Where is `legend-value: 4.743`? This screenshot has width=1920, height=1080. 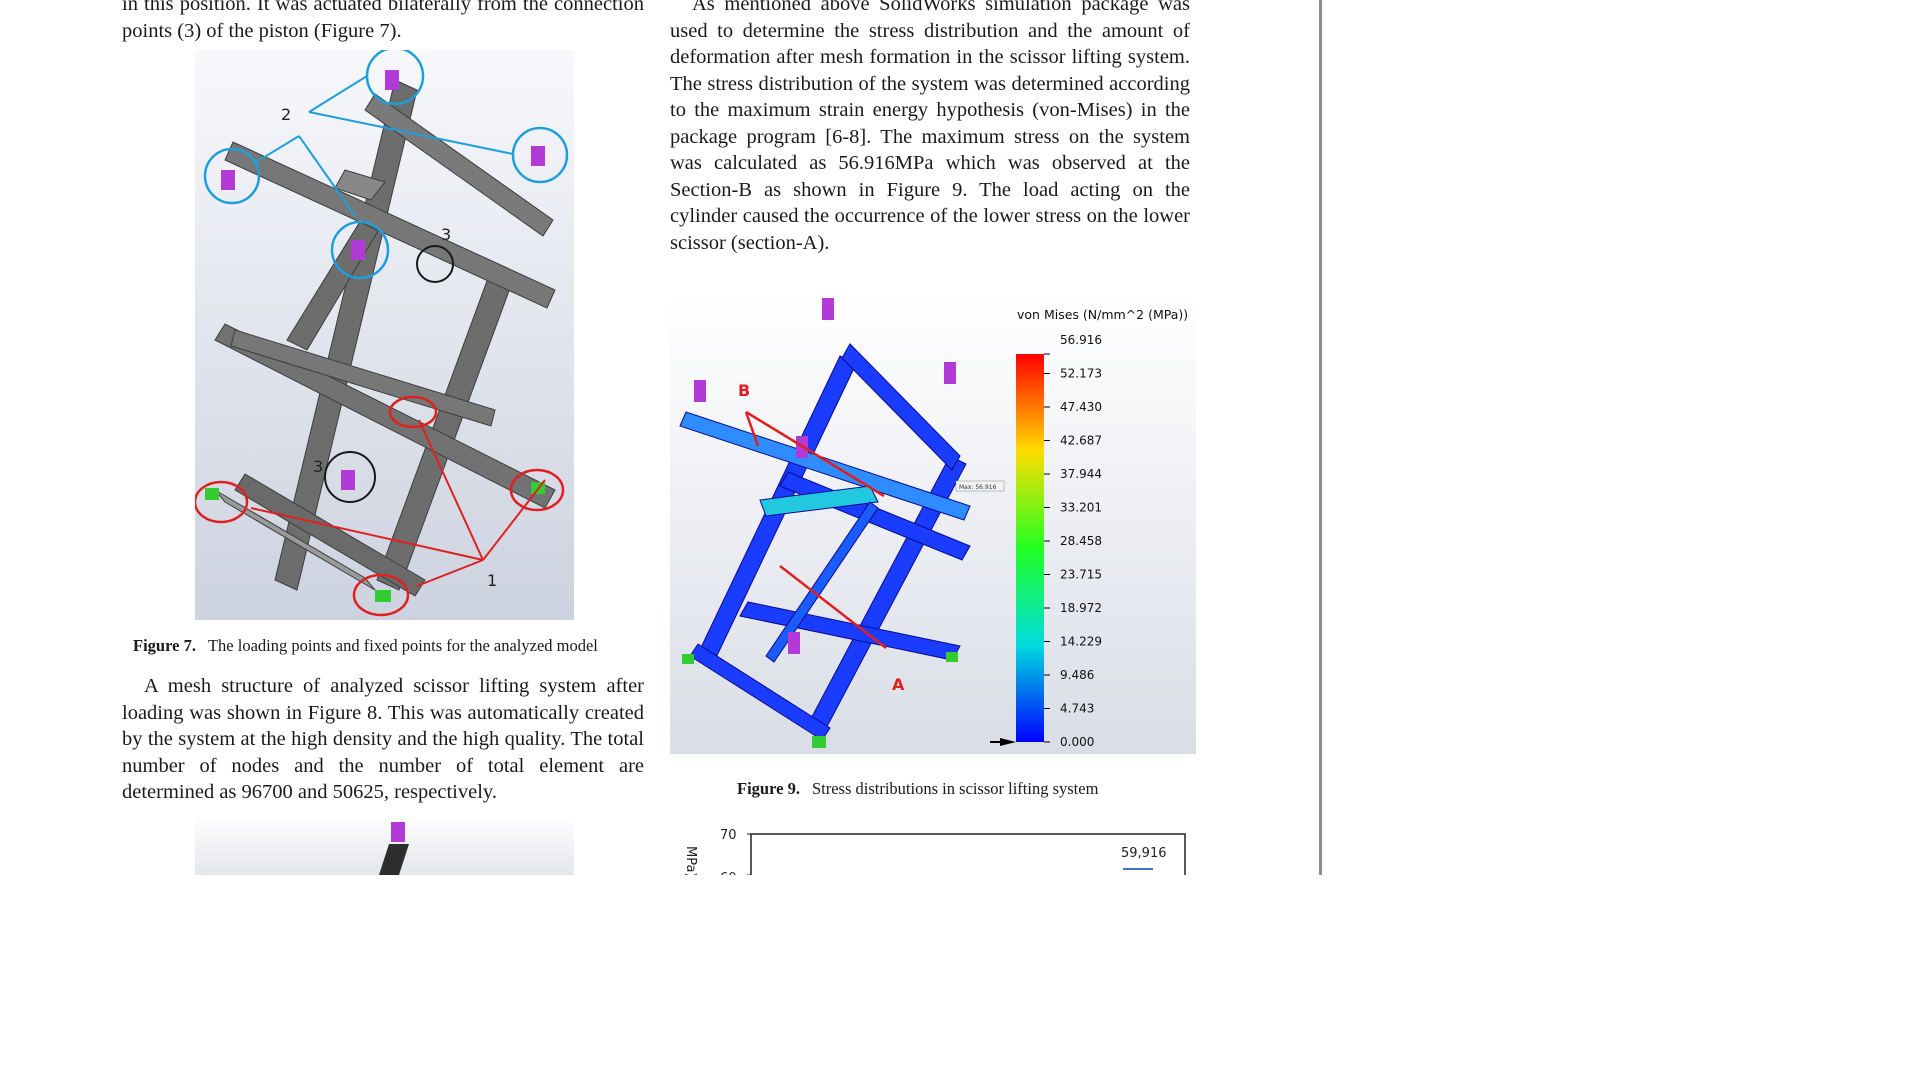 legend-value: 4.743 is located at coordinates (1077, 709).